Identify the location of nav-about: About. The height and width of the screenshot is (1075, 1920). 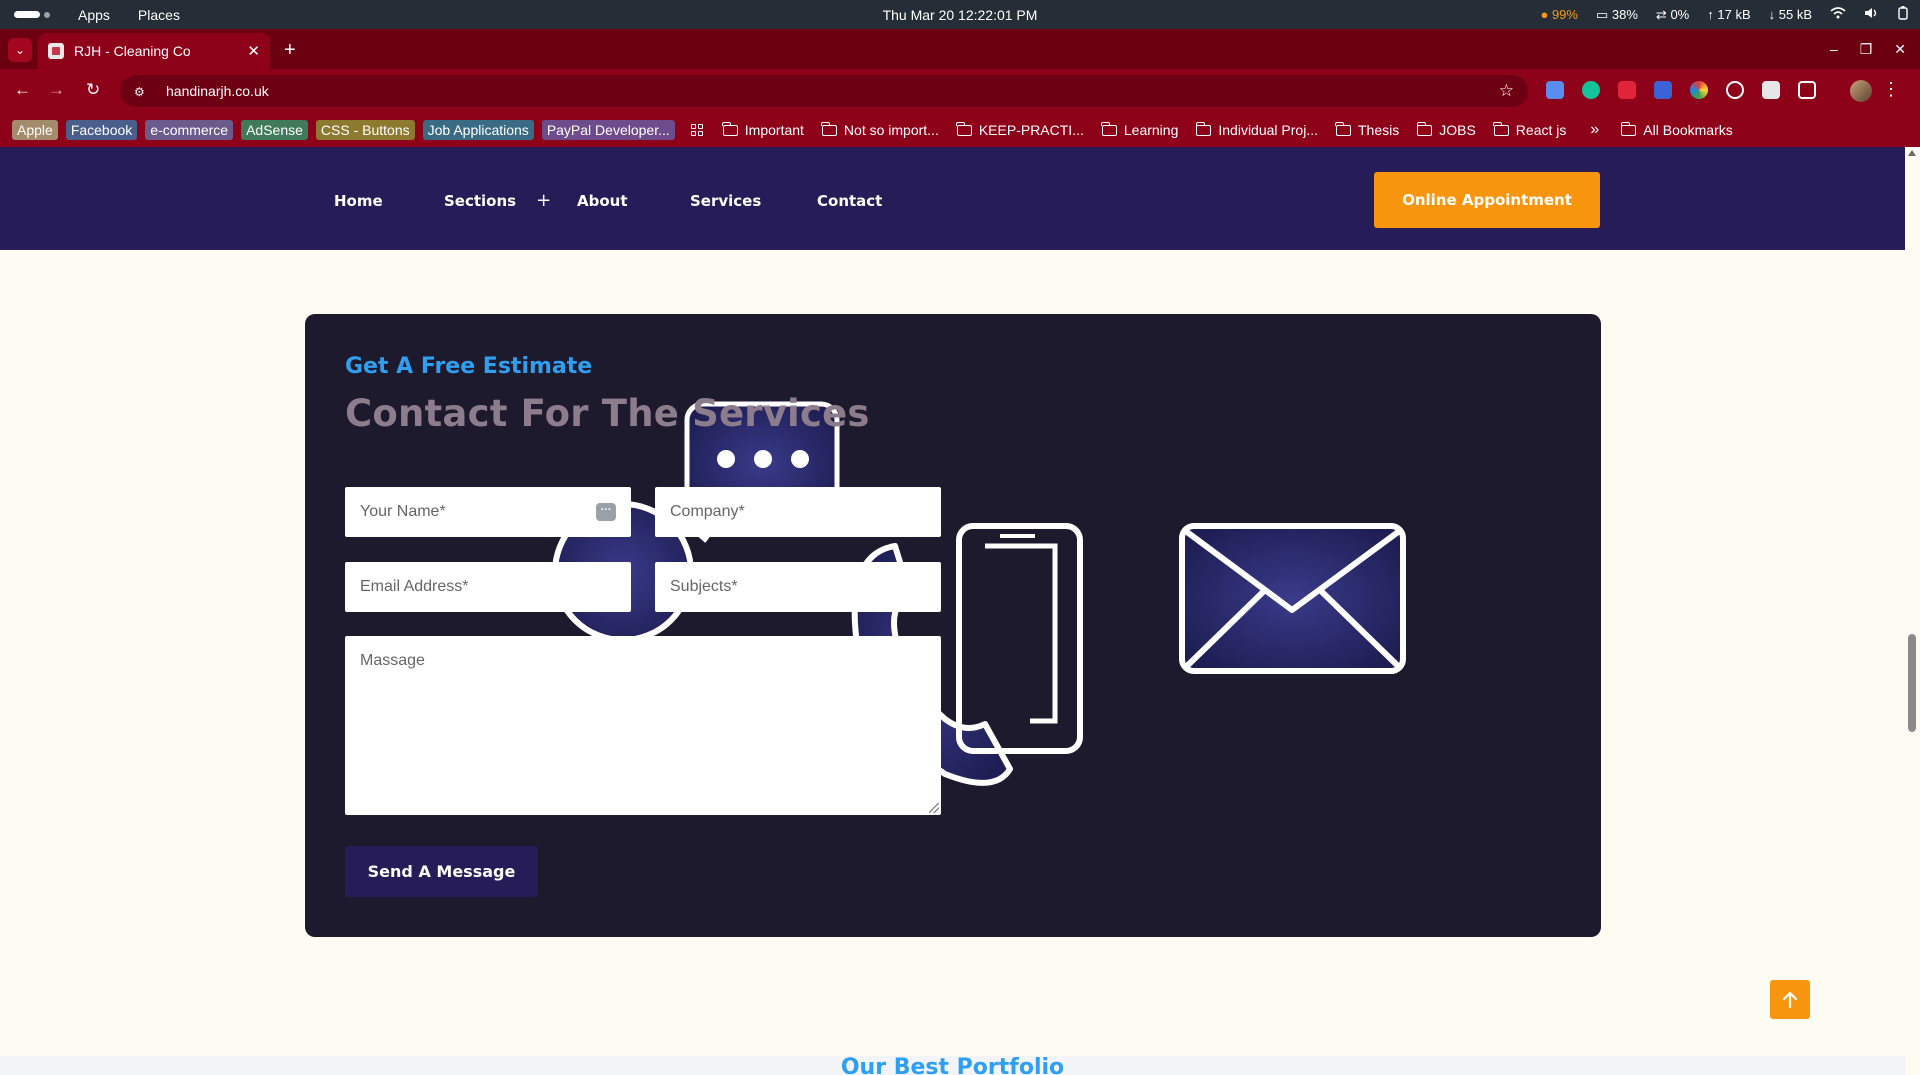
(633, 200).